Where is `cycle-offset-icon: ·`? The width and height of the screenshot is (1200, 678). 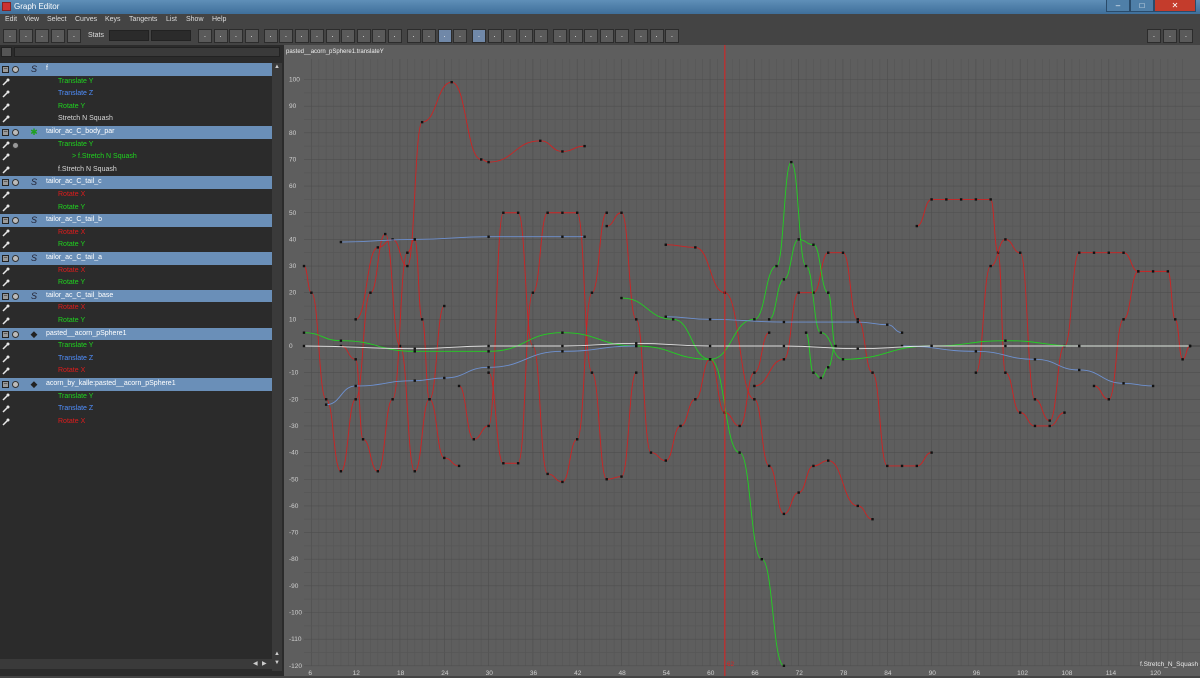 cycle-offset-icon: · is located at coordinates (606, 36).